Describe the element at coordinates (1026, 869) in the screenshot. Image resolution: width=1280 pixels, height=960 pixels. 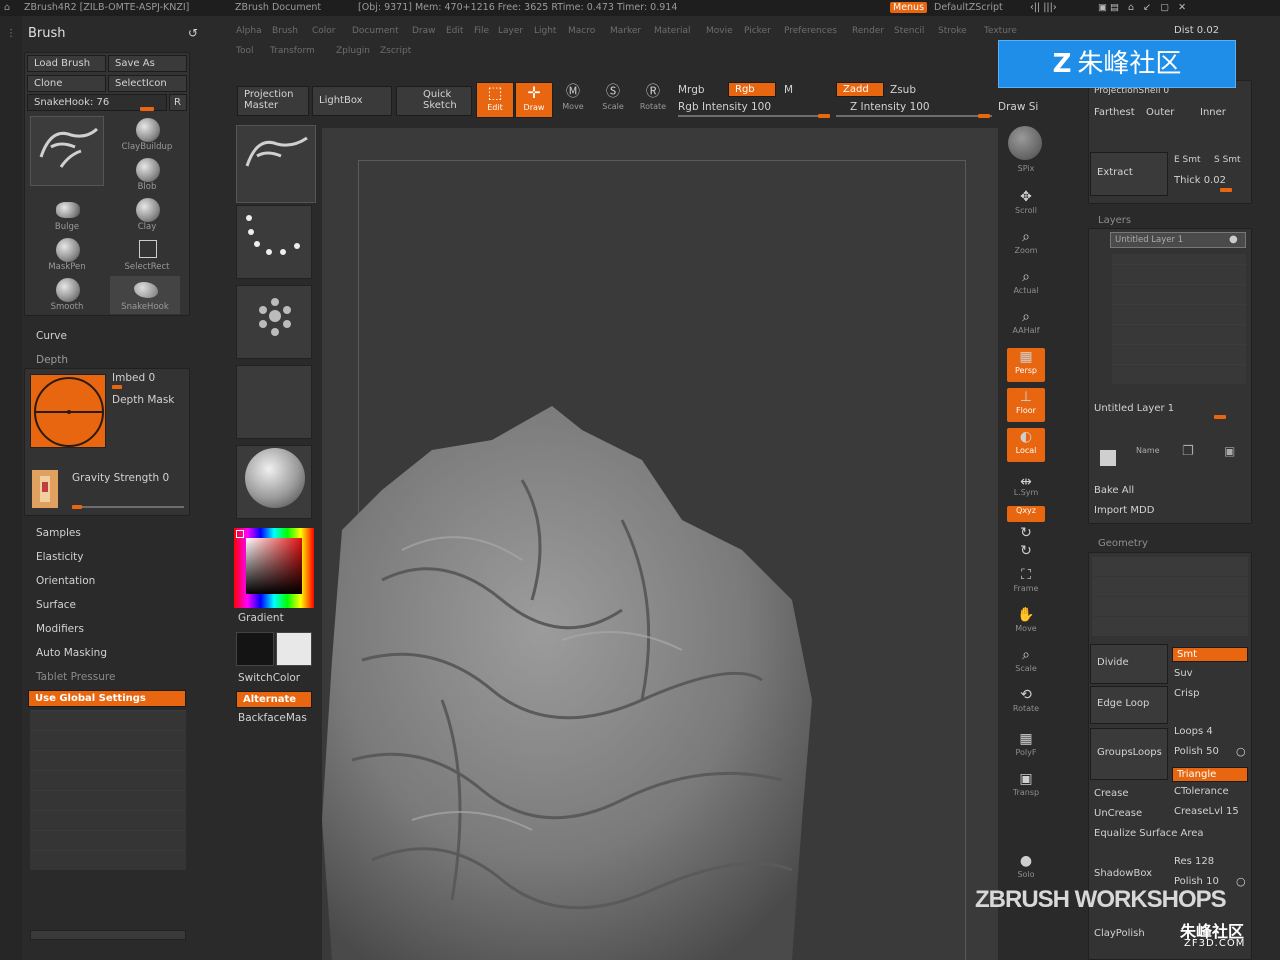
I see `solo-button: ● Solo` at that location.